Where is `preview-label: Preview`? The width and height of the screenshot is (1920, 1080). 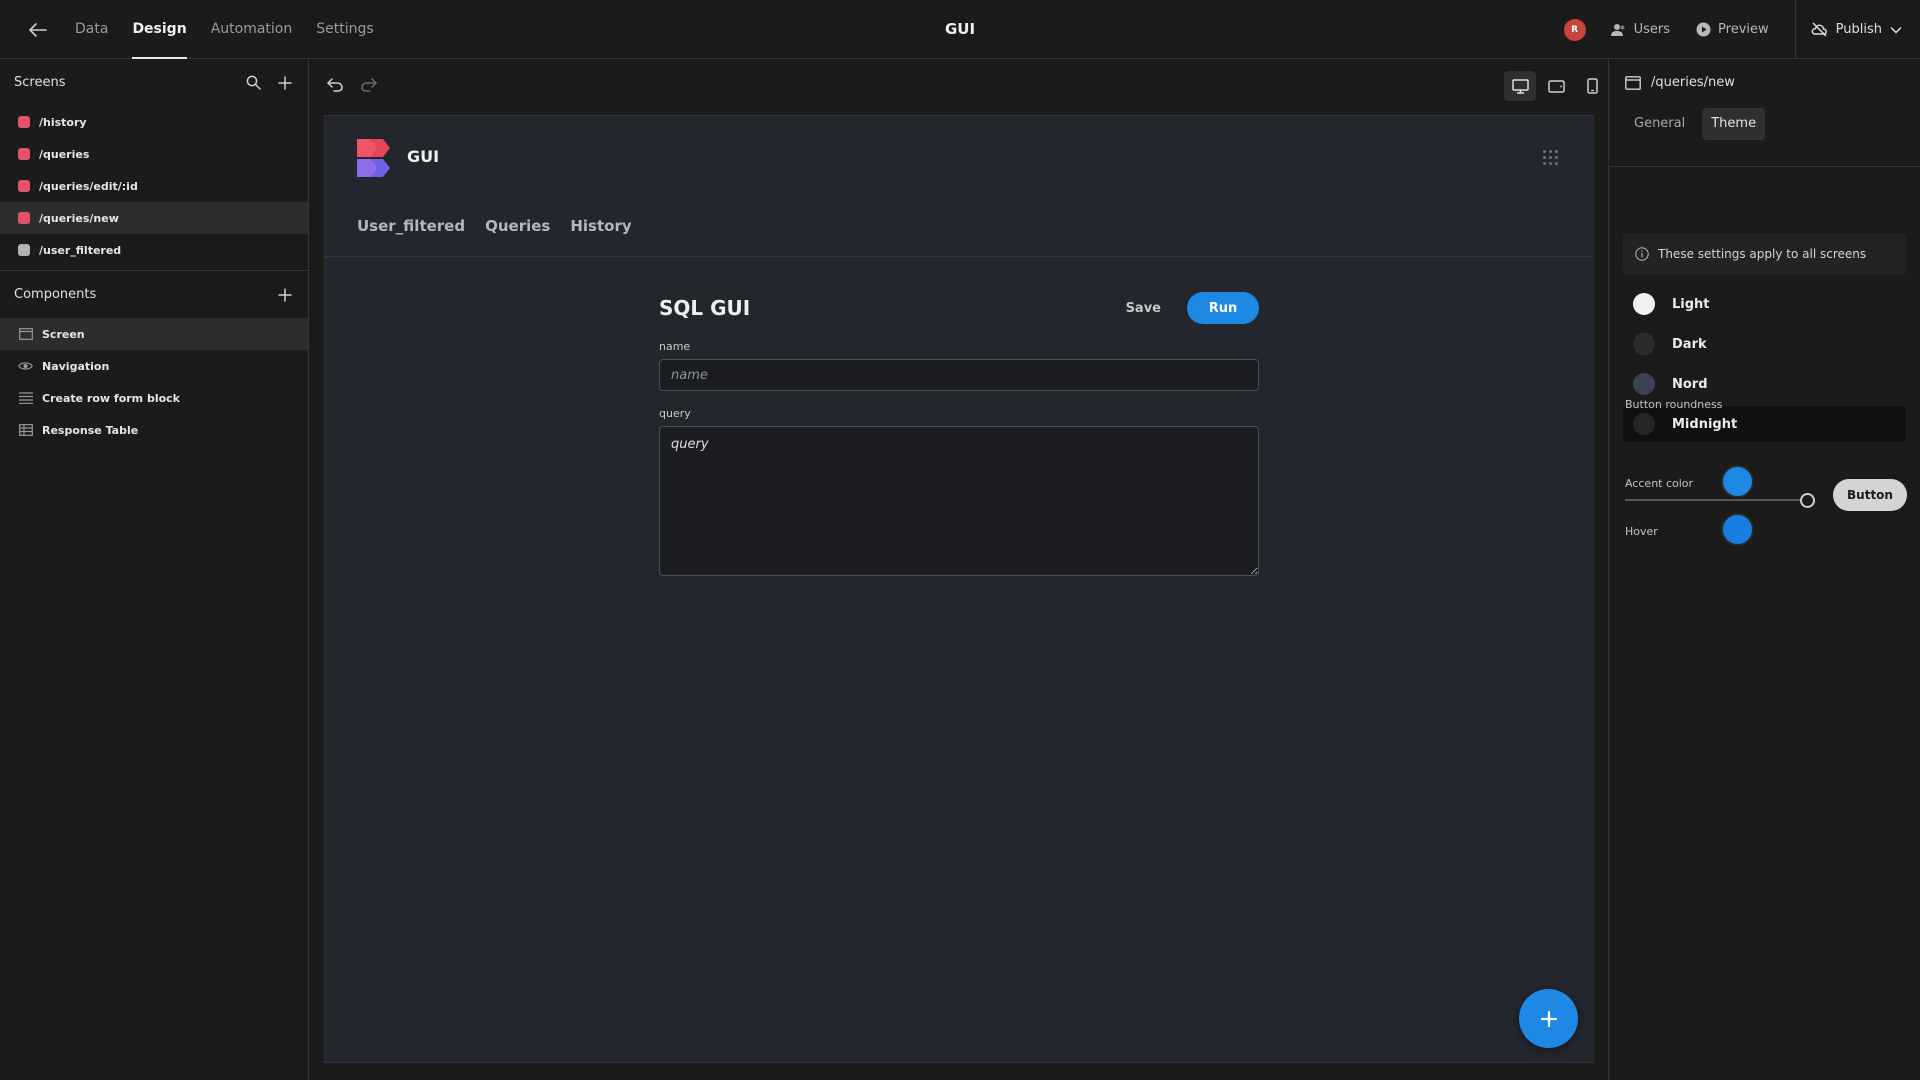 preview-label: Preview is located at coordinates (1743, 29).